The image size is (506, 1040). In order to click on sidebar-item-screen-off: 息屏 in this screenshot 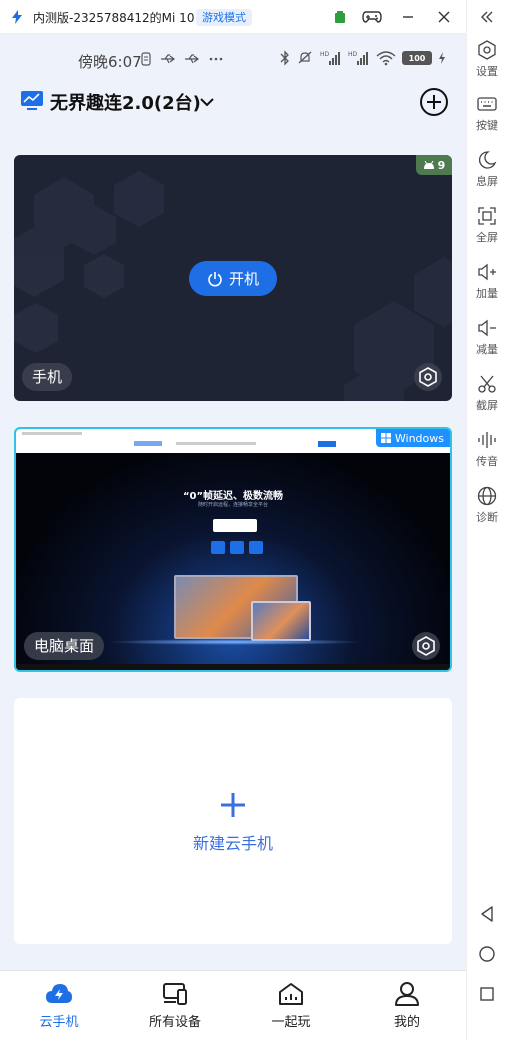, I will do `click(486, 169)`.